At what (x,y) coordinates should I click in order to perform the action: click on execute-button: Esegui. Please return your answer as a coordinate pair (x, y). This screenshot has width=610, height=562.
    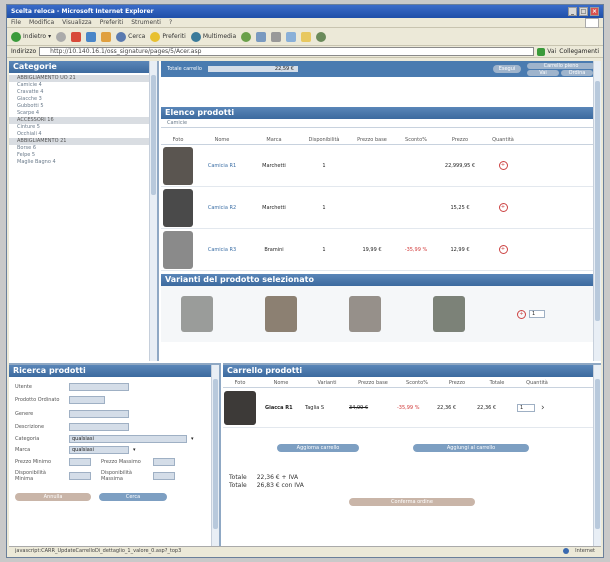
    Looking at the image, I should click on (507, 69).